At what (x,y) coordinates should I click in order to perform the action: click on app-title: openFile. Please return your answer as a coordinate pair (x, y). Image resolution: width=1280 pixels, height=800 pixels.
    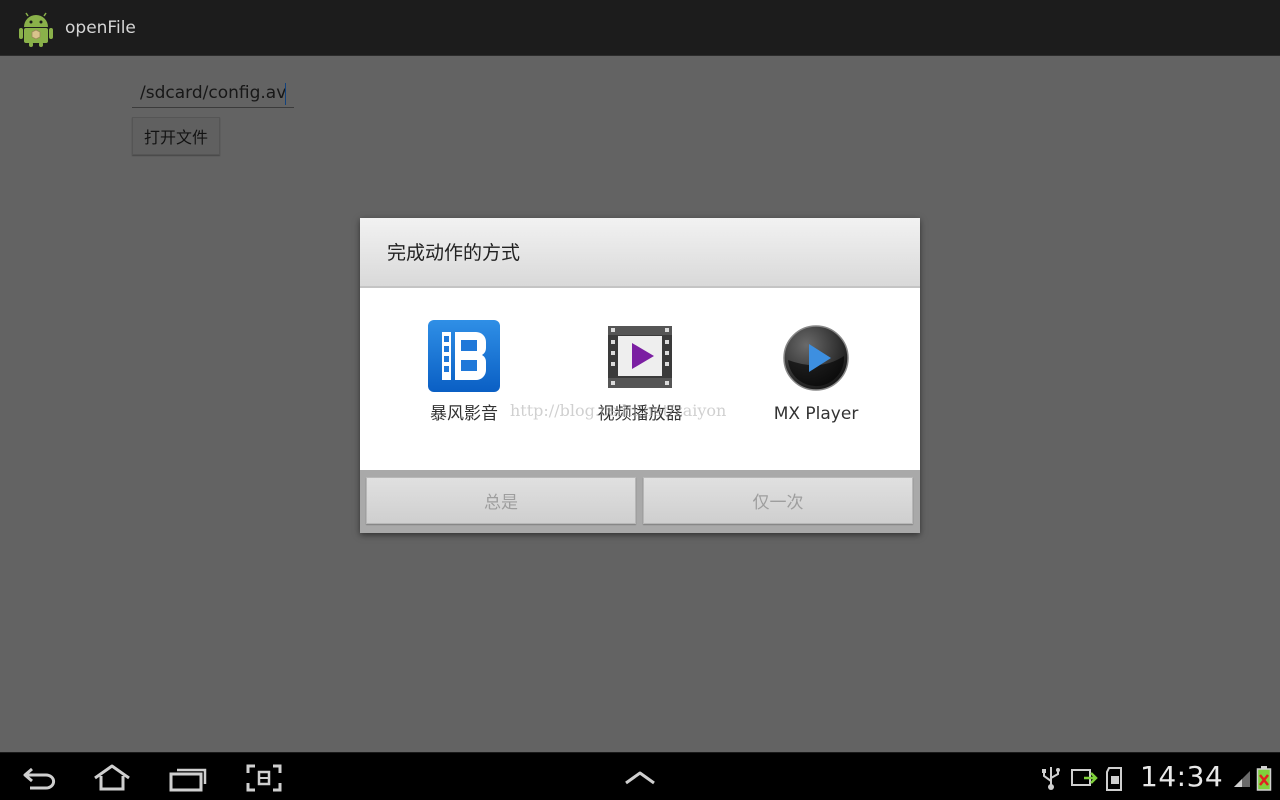
    Looking at the image, I should click on (100, 28).